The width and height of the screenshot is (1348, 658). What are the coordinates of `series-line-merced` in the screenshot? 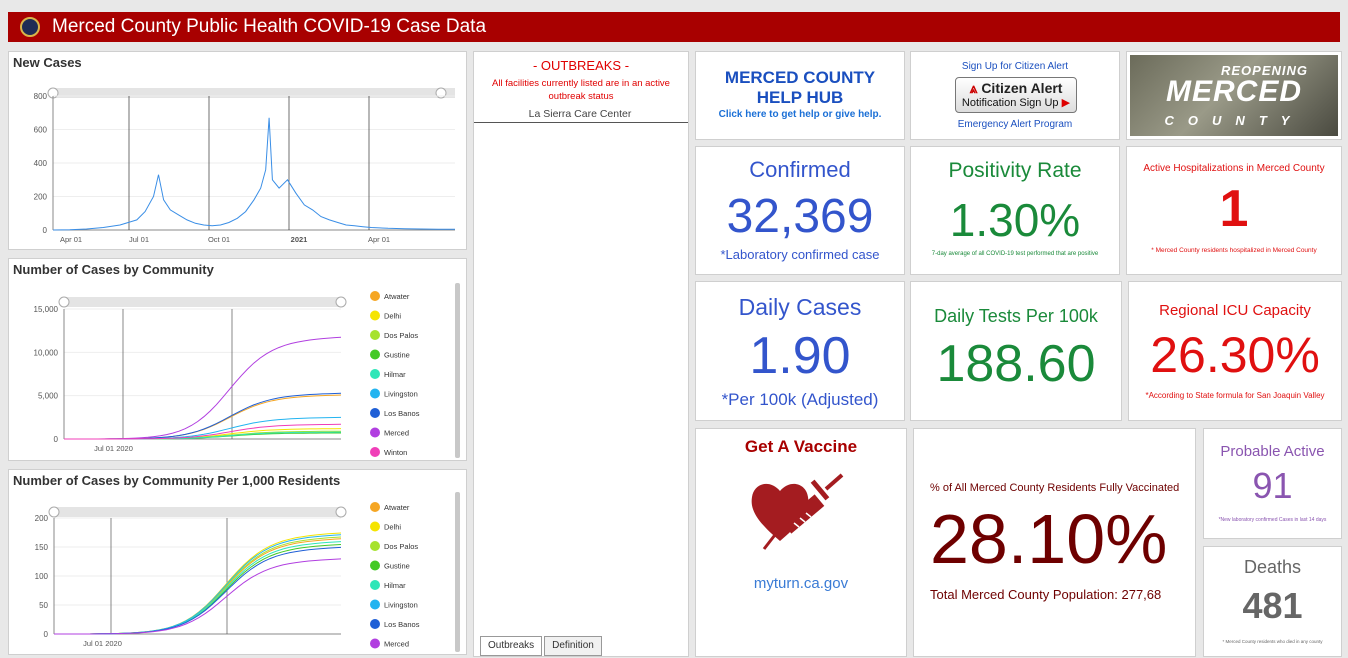 It's located at (198, 596).